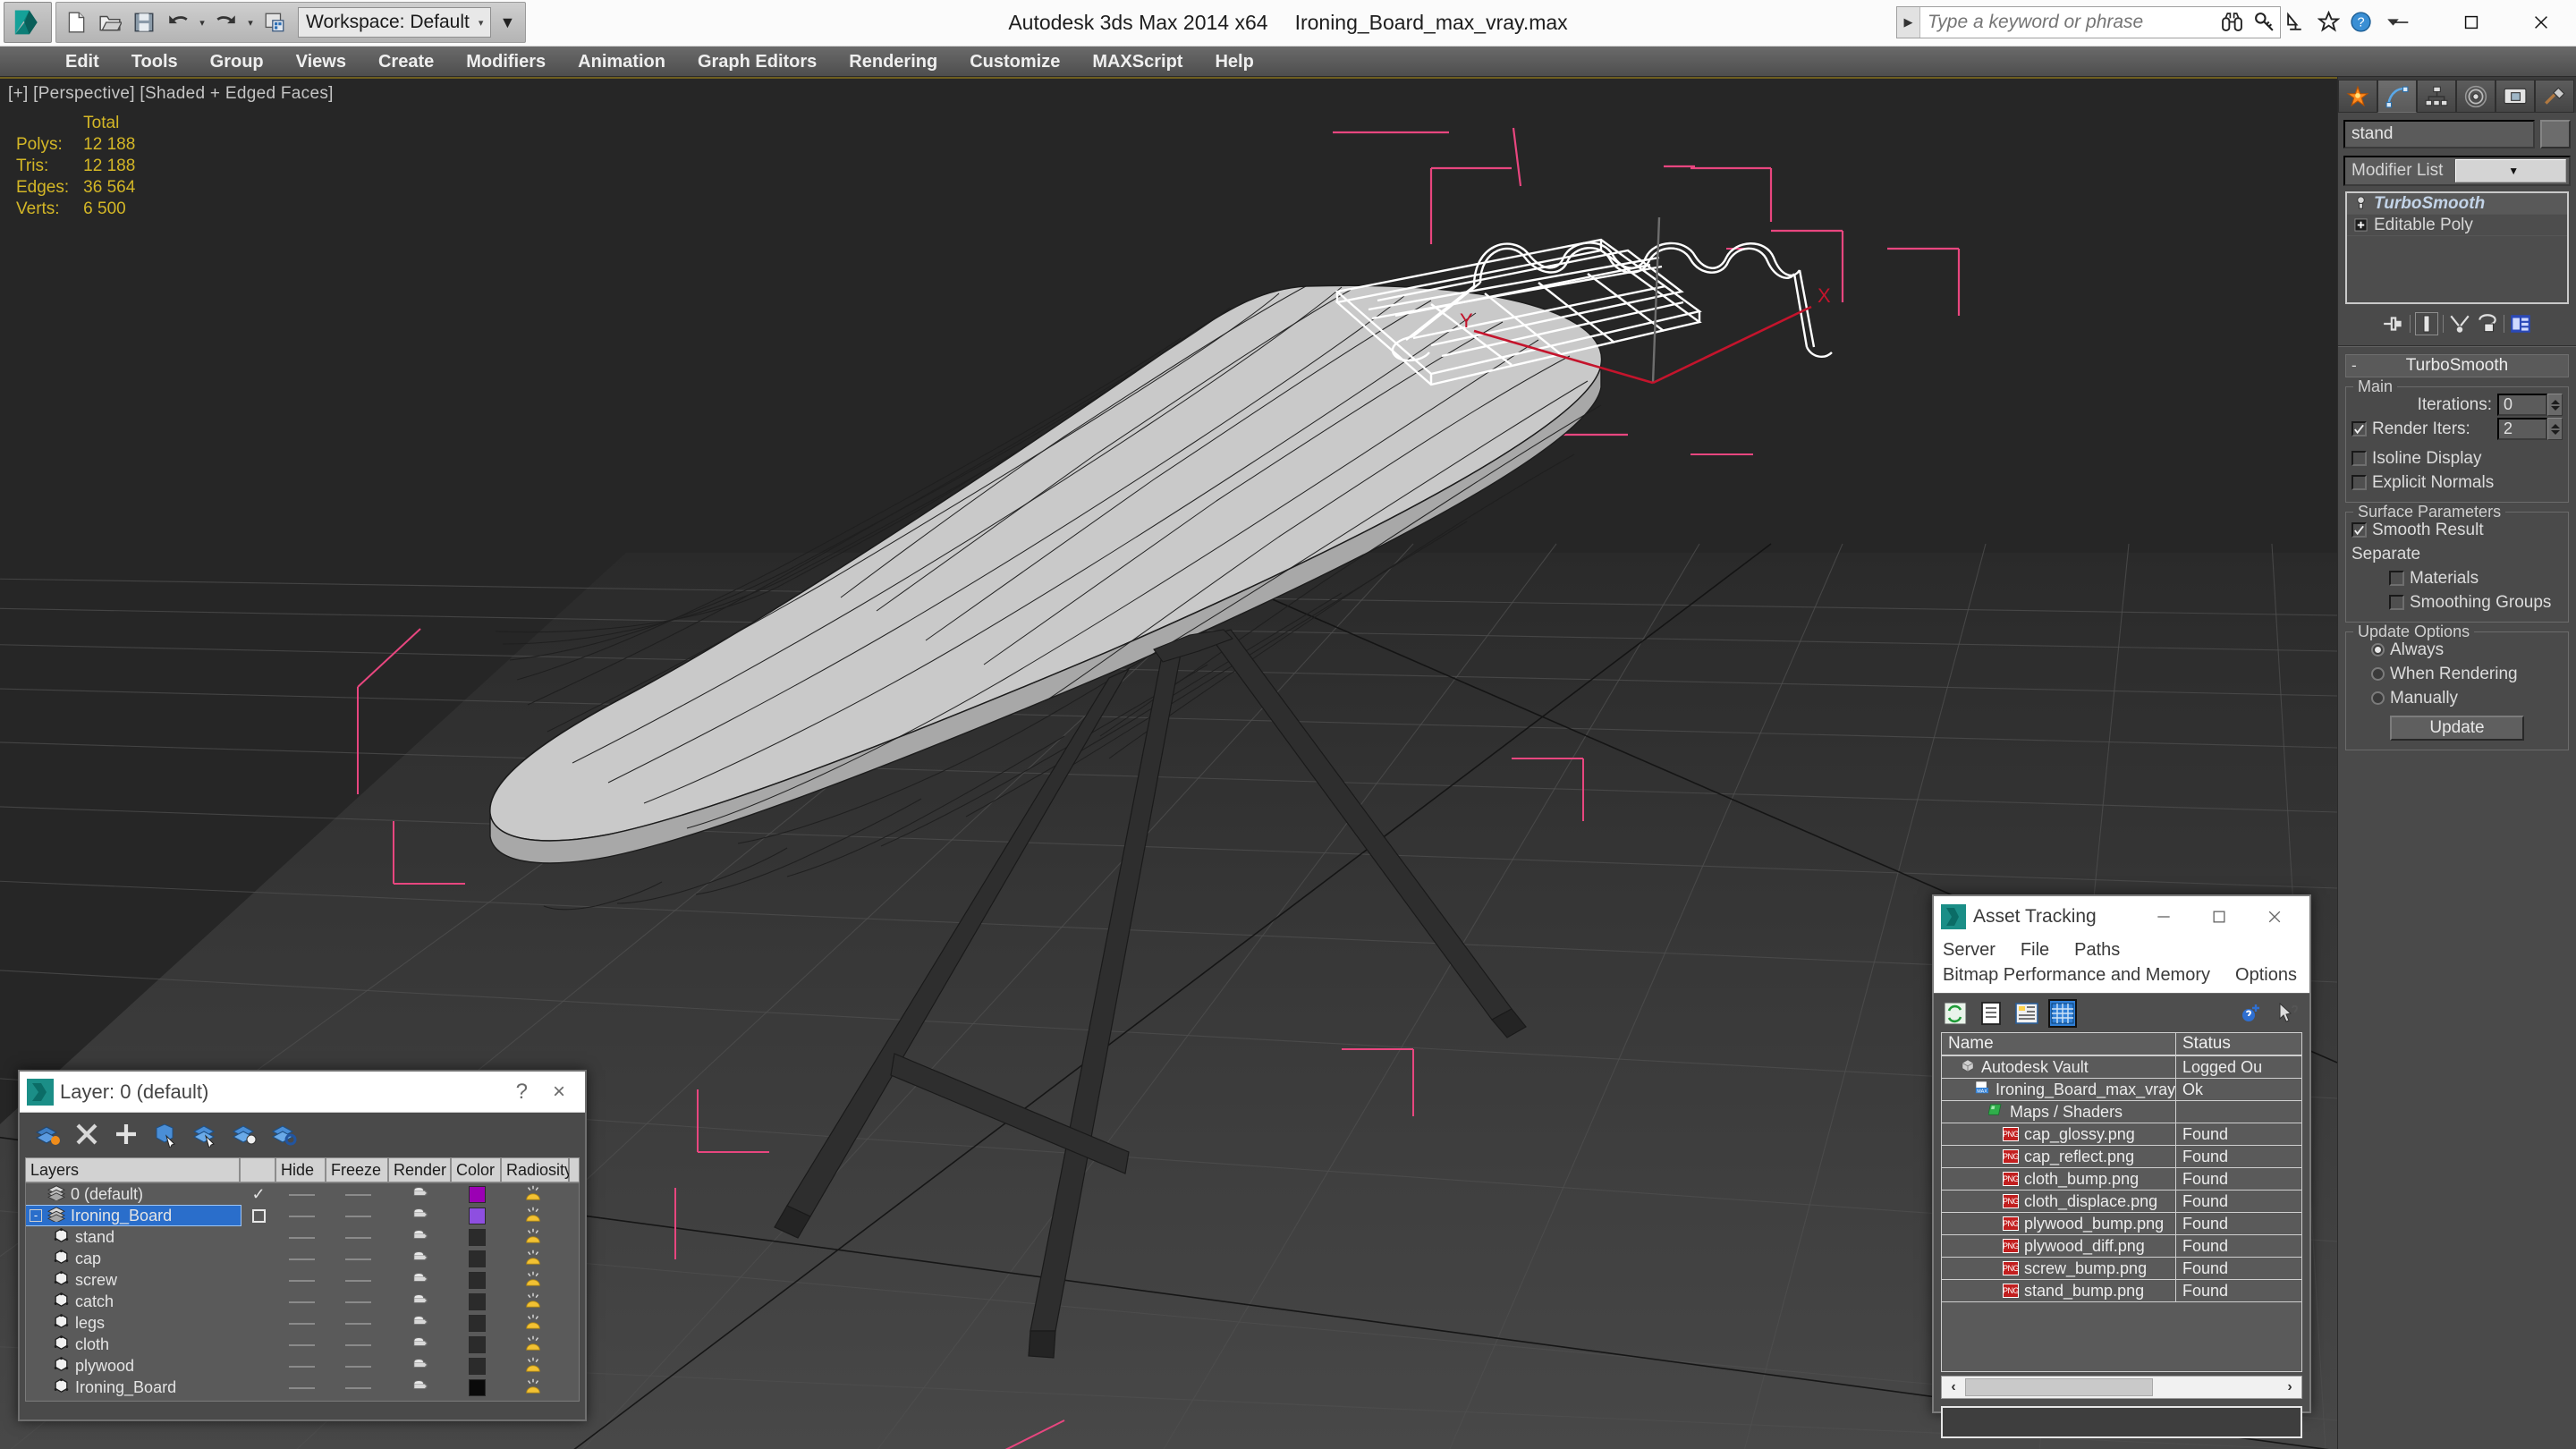  Describe the element at coordinates (2396, 578) in the screenshot. I see `materials-checkbox` at that location.